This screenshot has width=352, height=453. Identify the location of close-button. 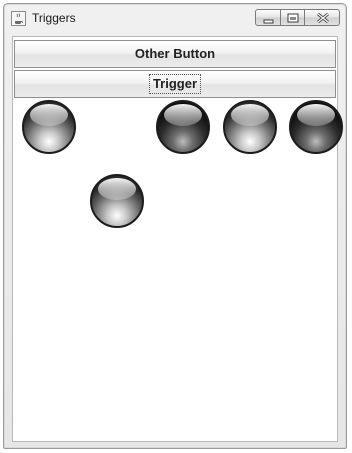
(322, 17).